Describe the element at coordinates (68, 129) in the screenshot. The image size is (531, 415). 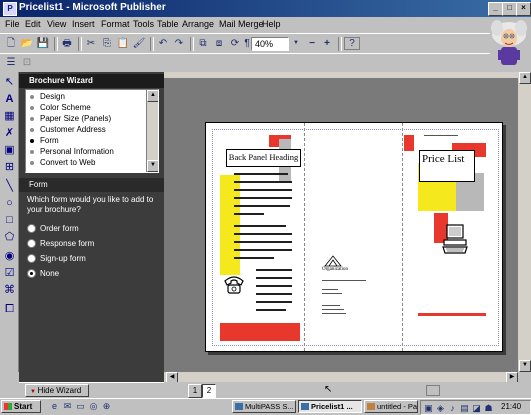
I see `step-customer-address: Customer Address` at that location.